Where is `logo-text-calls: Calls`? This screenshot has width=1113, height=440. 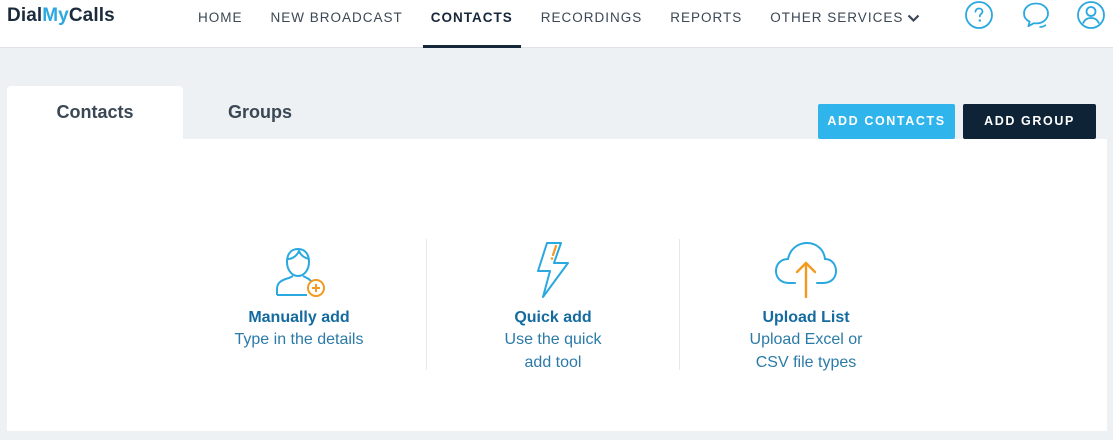 logo-text-calls: Calls is located at coordinates (91, 15).